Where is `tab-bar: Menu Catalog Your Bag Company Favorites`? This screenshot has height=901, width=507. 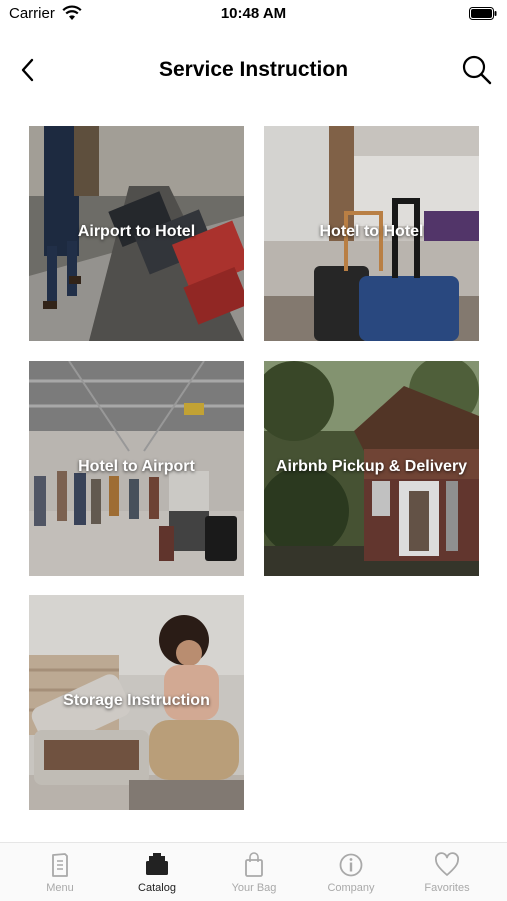
tab-bar: Menu Catalog Your Bag Company Favorites is located at coordinates (253, 871).